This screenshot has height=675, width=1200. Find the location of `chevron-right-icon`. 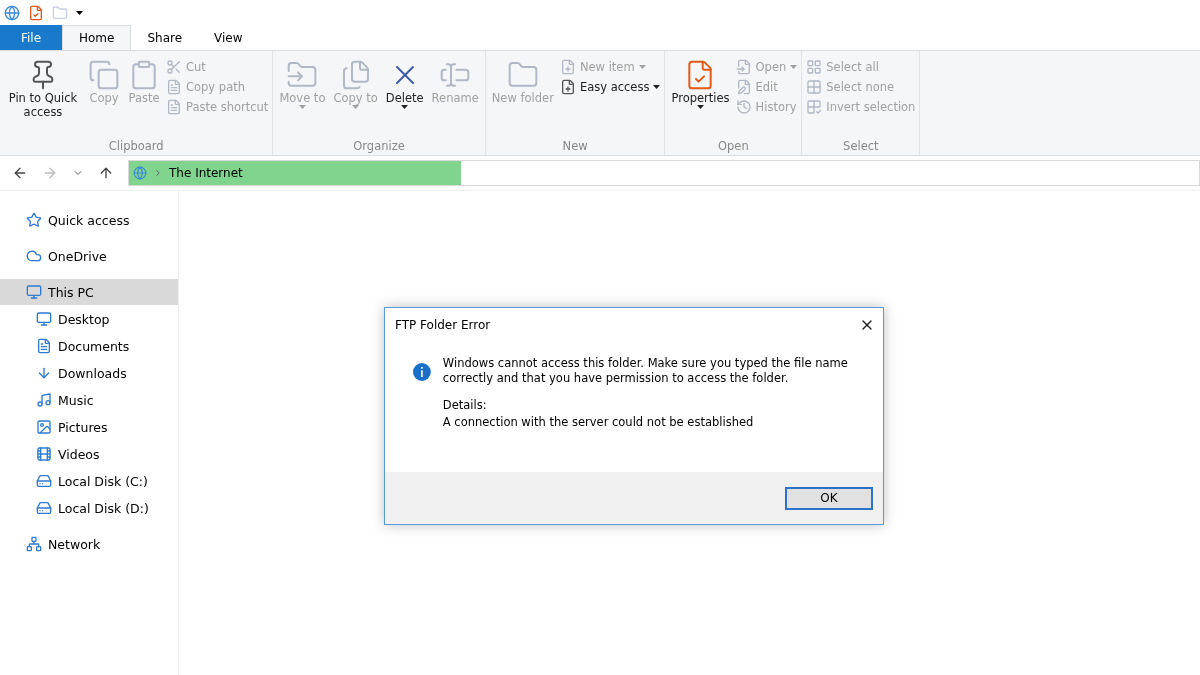

chevron-right-icon is located at coordinates (158, 173).